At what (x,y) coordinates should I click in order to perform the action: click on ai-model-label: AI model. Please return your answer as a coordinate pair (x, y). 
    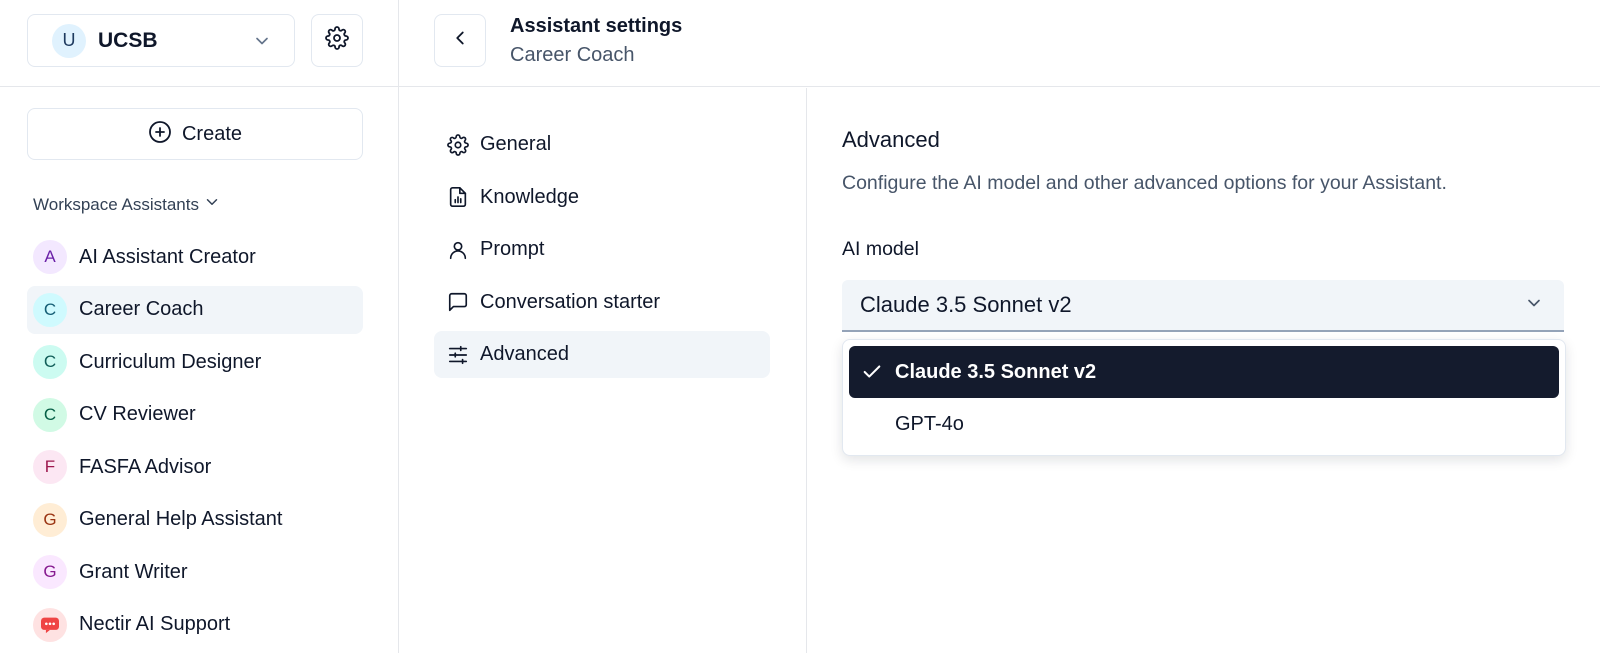
    Looking at the image, I should click on (880, 249).